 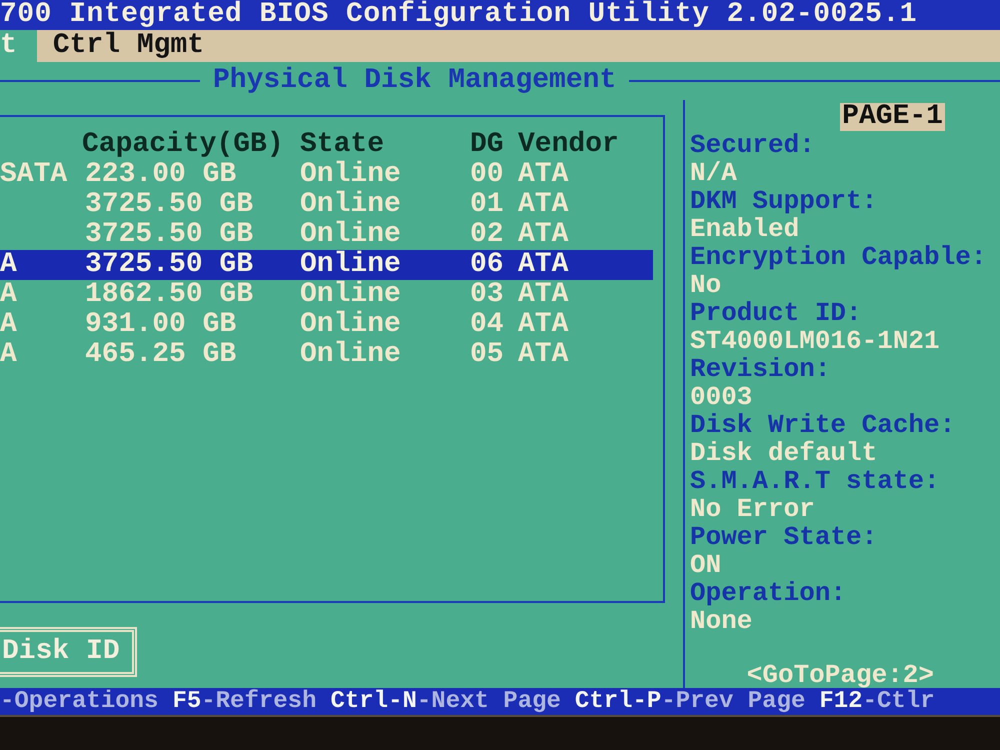 I want to click on panel-title: Physical Disk Management, so click(x=414, y=81).